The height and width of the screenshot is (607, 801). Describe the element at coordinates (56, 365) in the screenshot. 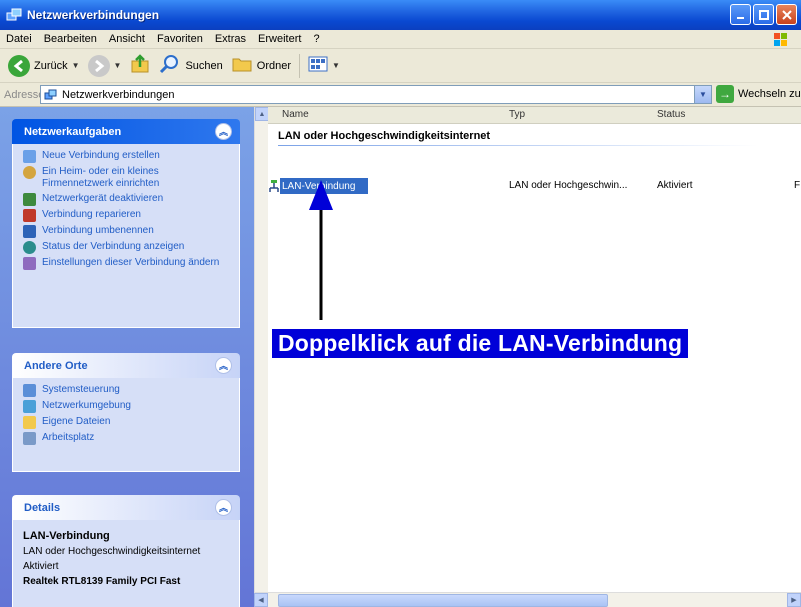

I see `other-places-title: Andere Orte` at that location.